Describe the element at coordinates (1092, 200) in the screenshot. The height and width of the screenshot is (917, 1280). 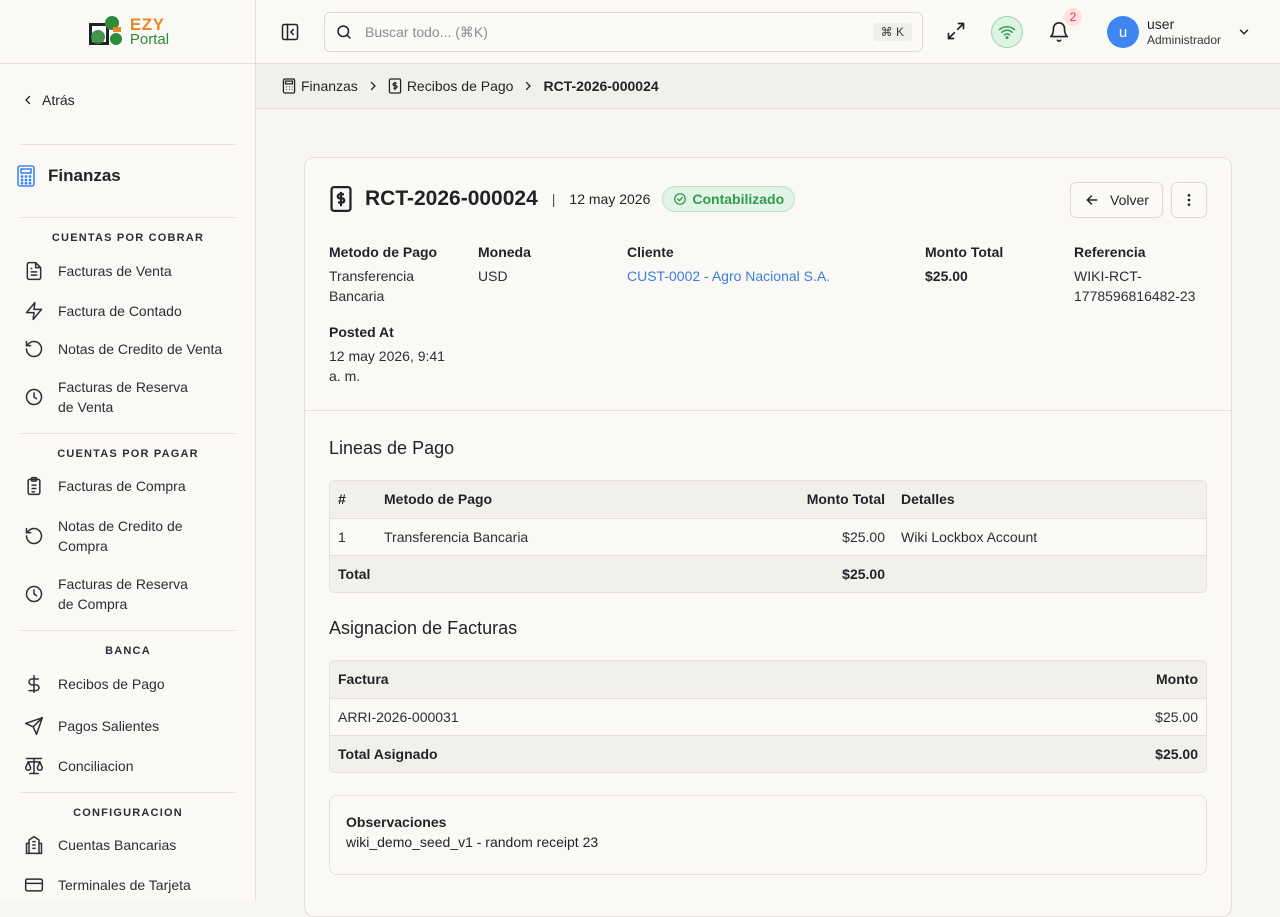
I see `arrow-left-icon` at that location.